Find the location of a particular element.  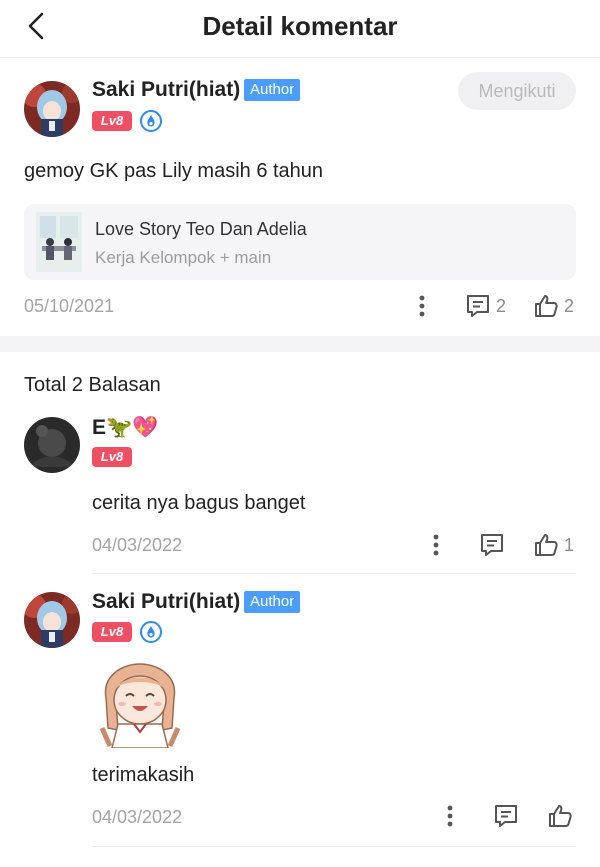

reply-text: terimakasih is located at coordinates (143, 775).